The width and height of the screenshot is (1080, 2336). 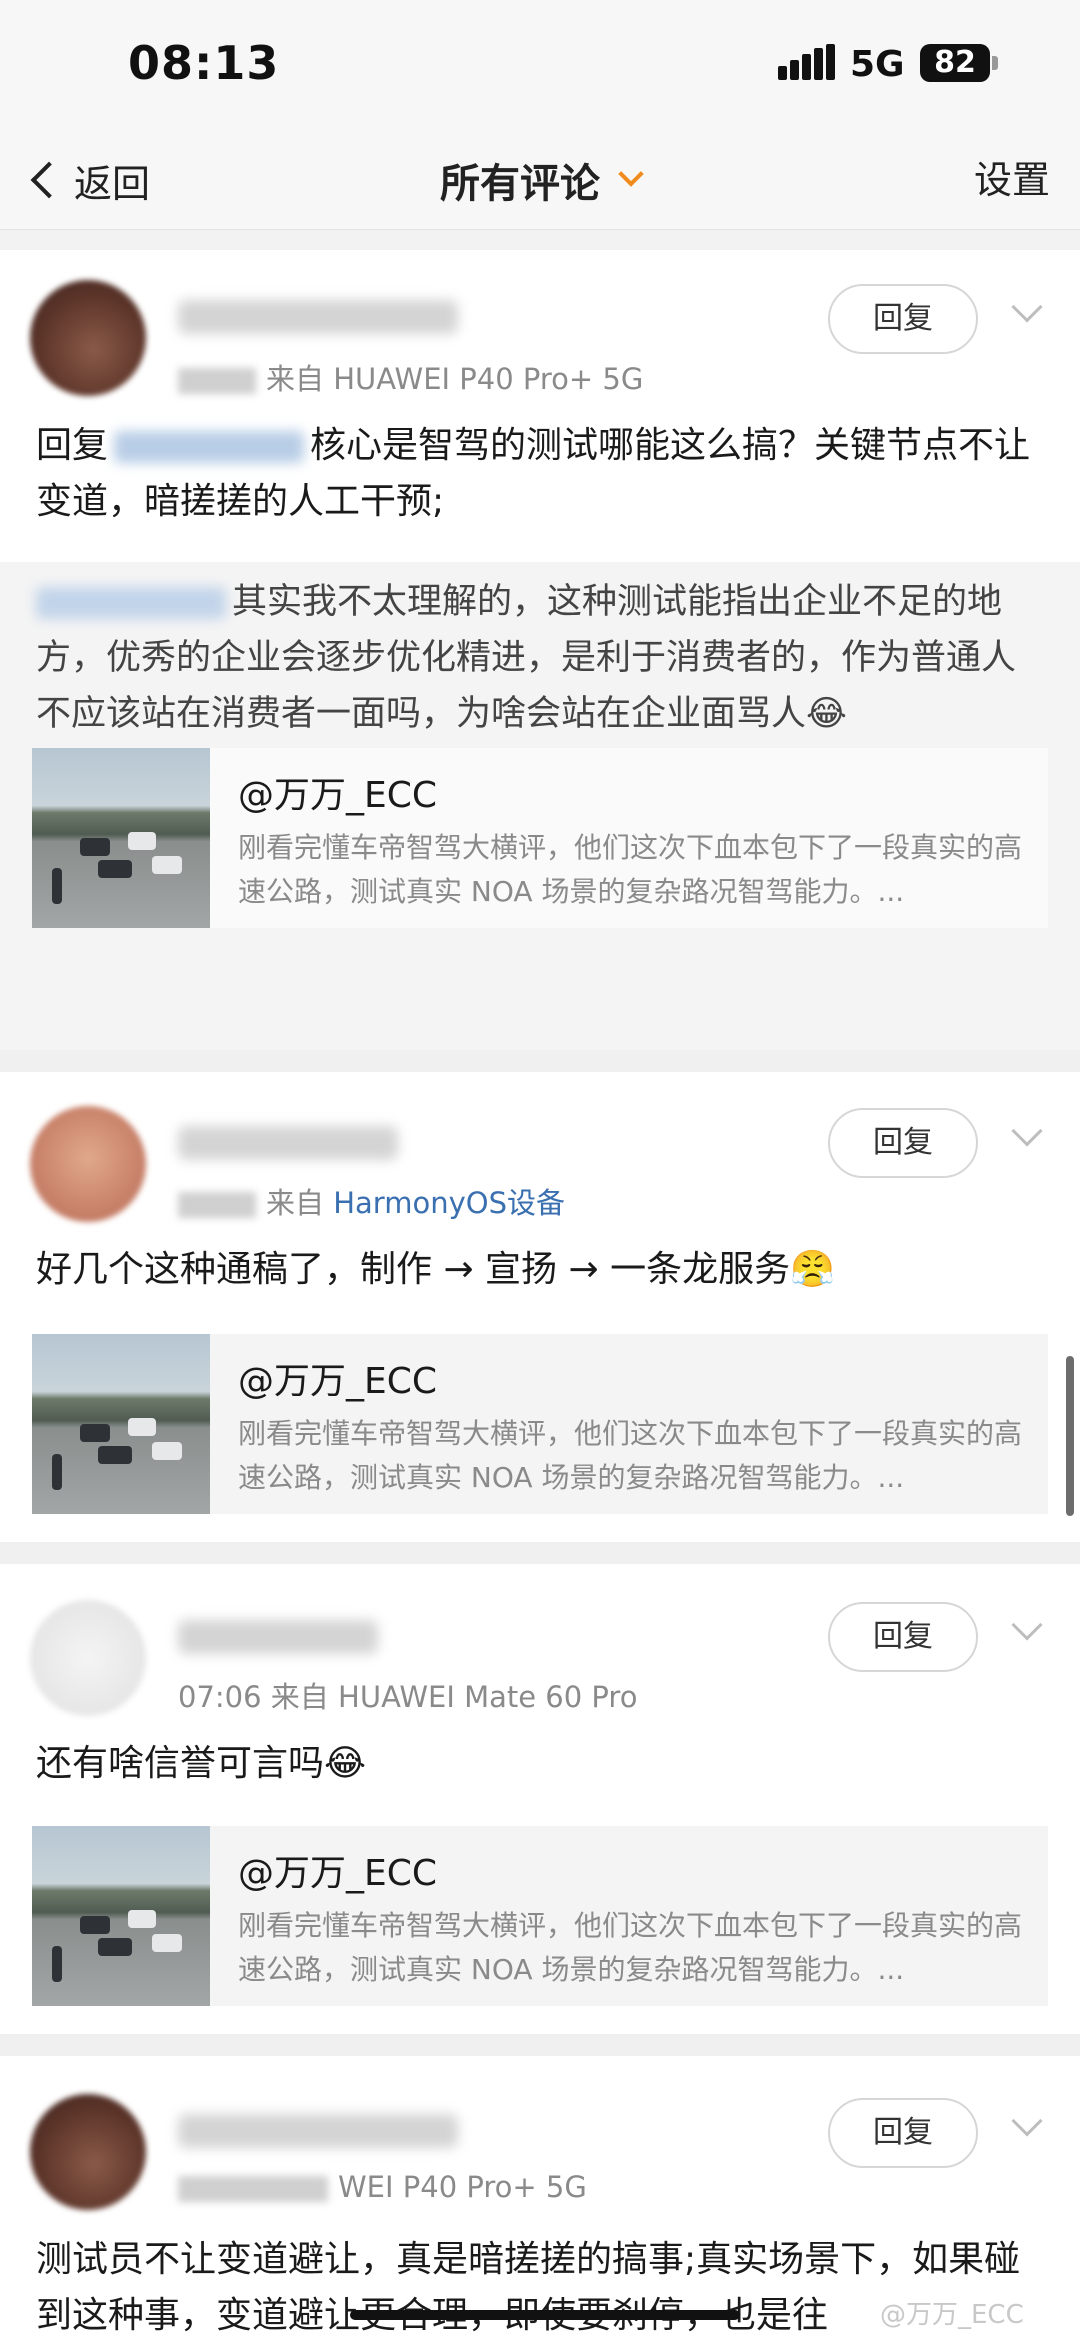 I want to click on battery-level: 82, so click(x=955, y=62).